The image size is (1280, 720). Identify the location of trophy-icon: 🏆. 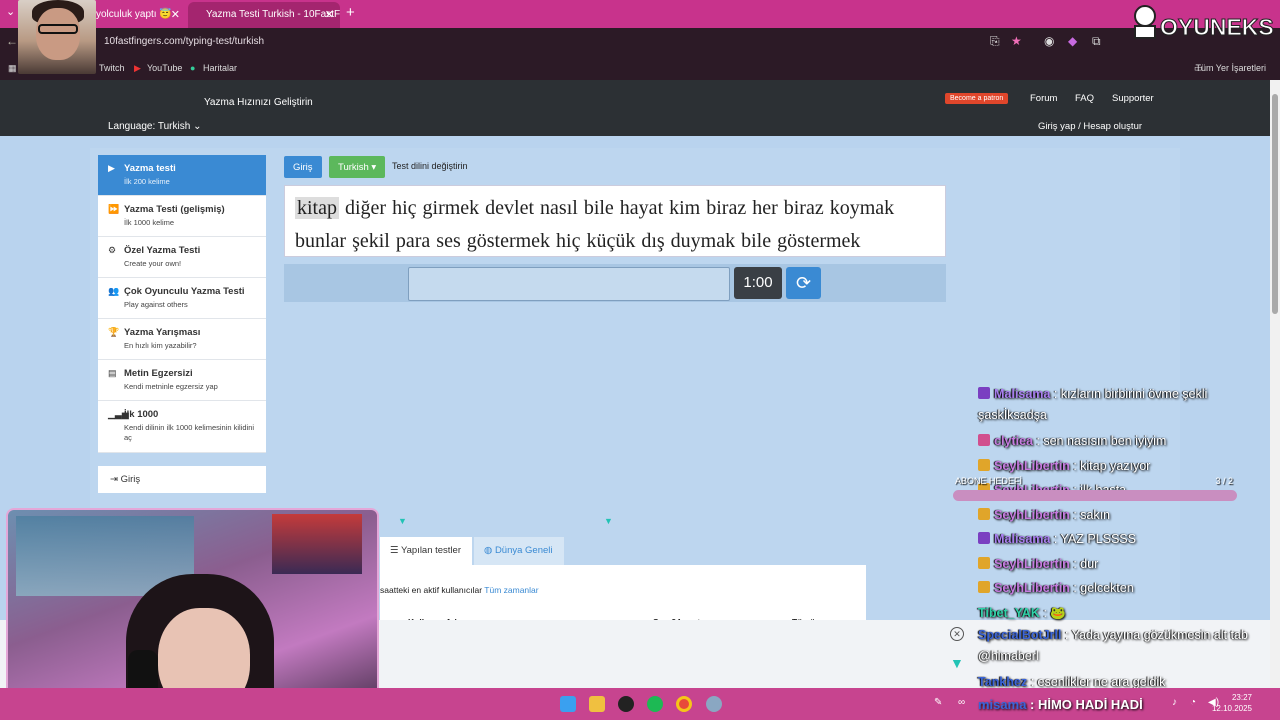
(114, 332).